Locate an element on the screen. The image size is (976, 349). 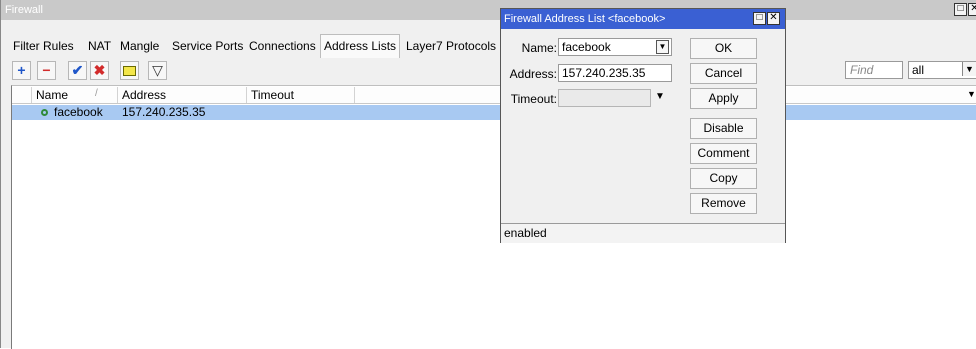
name-value: facebook is located at coordinates (586, 47).